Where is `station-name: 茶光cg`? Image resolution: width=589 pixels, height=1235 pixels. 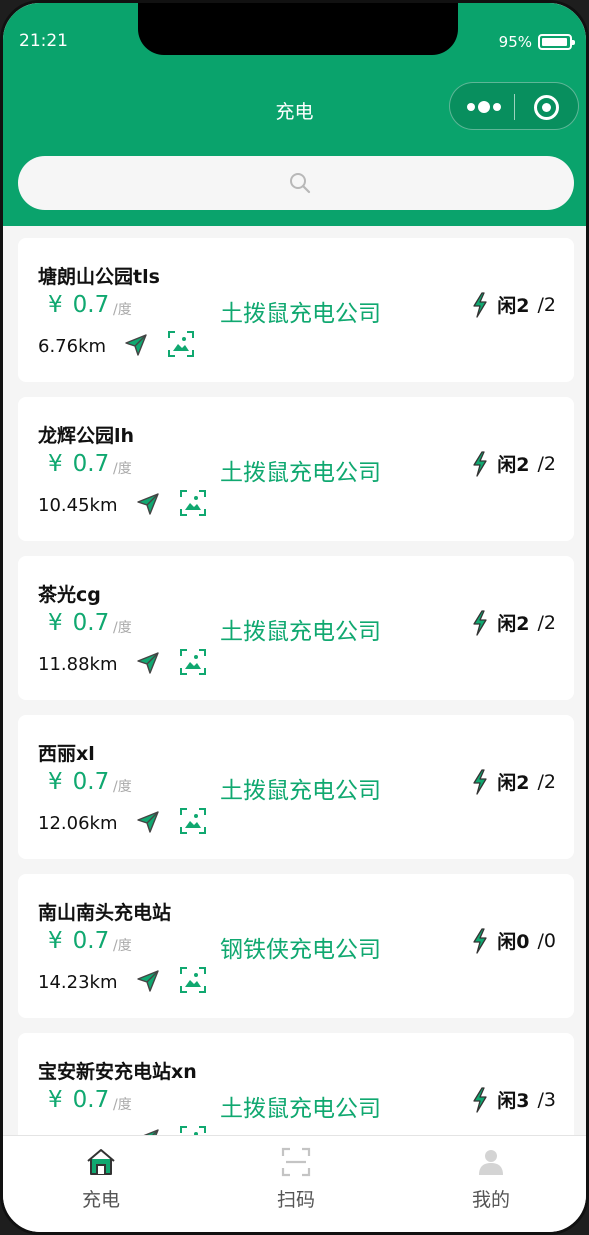
station-name: 茶光cg is located at coordinates (69, 595).